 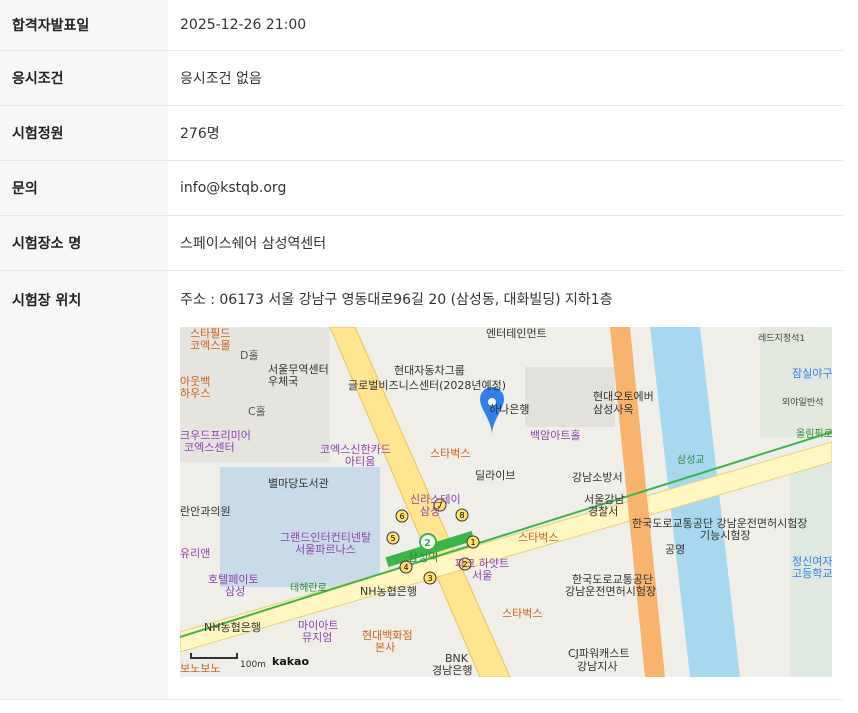 What do you see at coordinates (603, 511) in the screenshot?
I see `label-police-station: 경찰서` at bounding box center [603, 511].